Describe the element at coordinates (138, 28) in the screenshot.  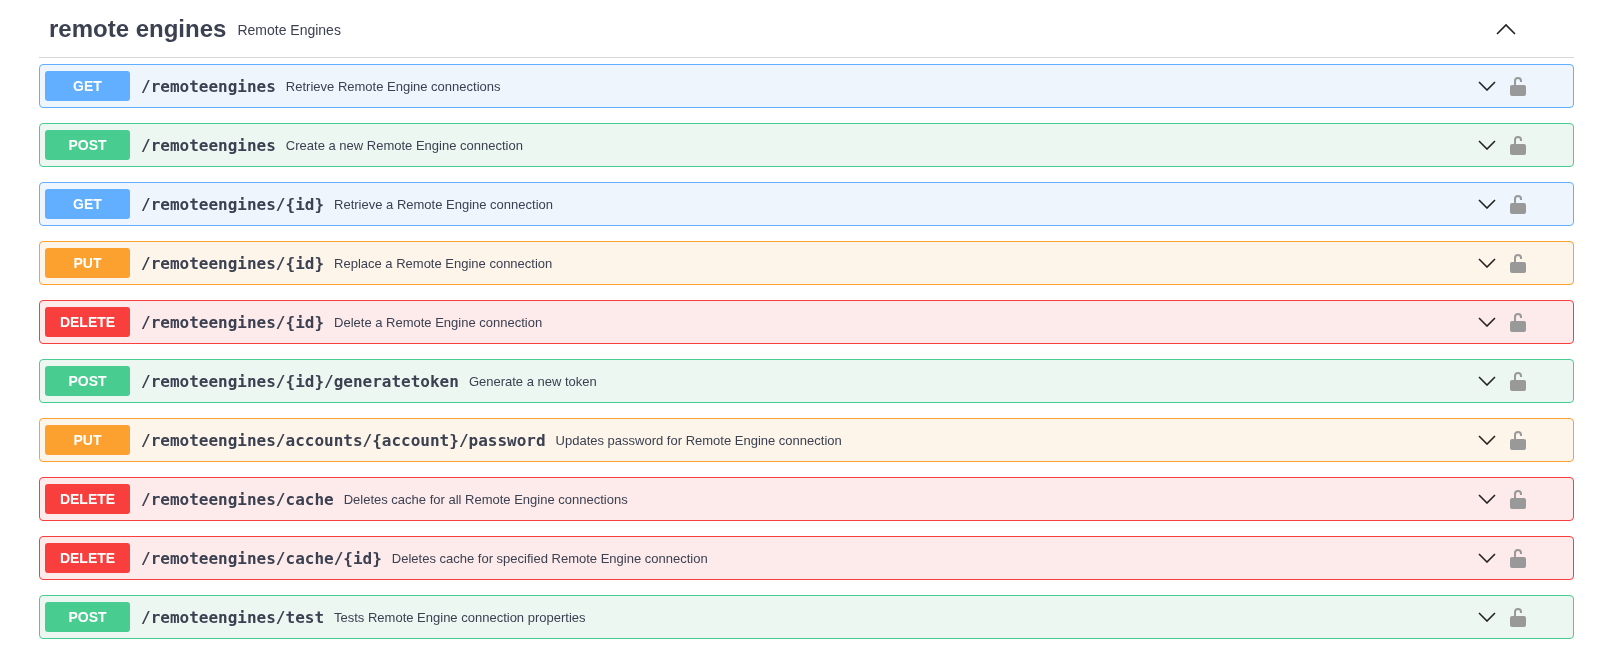
I see `section-title: remote engines` at that location.